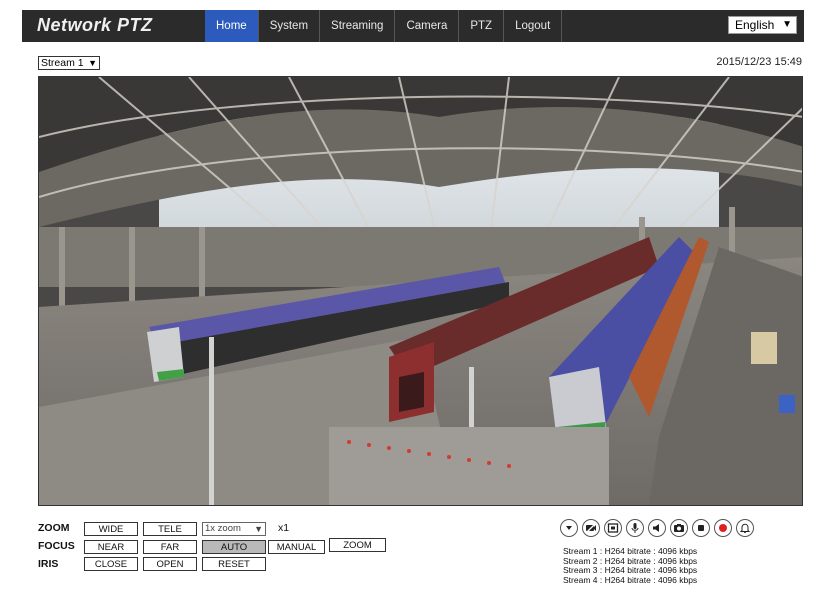  What do you see at coordinates (357, 545) in the screenshot?
I see `focus-zoom-button: ZOOM` at bounding box center [357, 545].